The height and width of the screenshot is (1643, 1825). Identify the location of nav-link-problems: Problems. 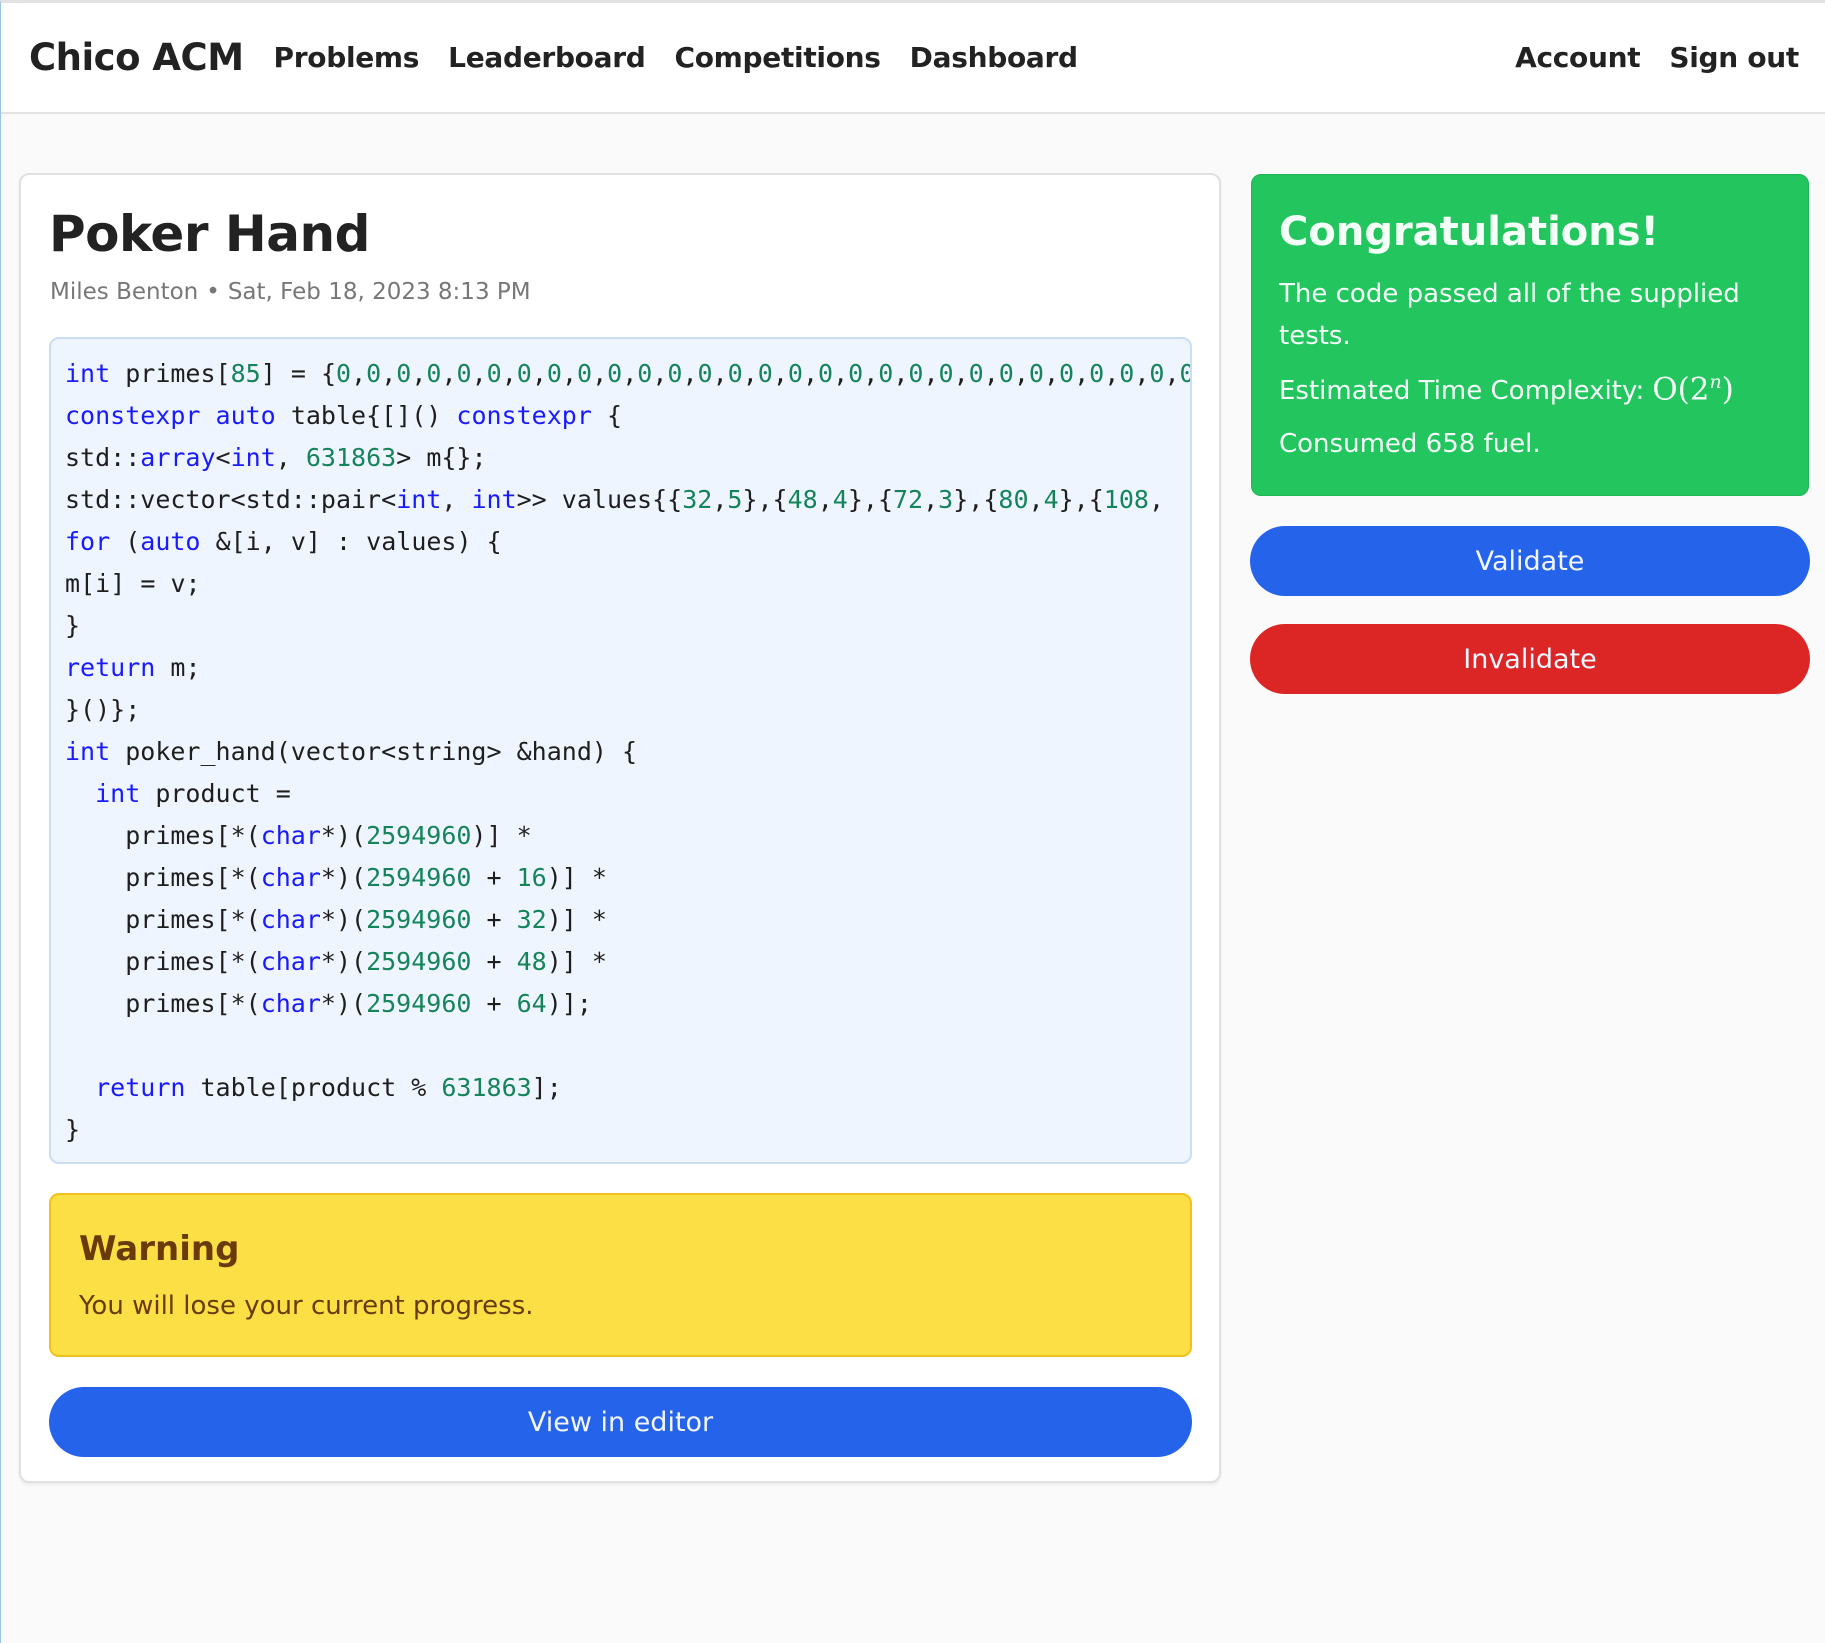
(347, 57).